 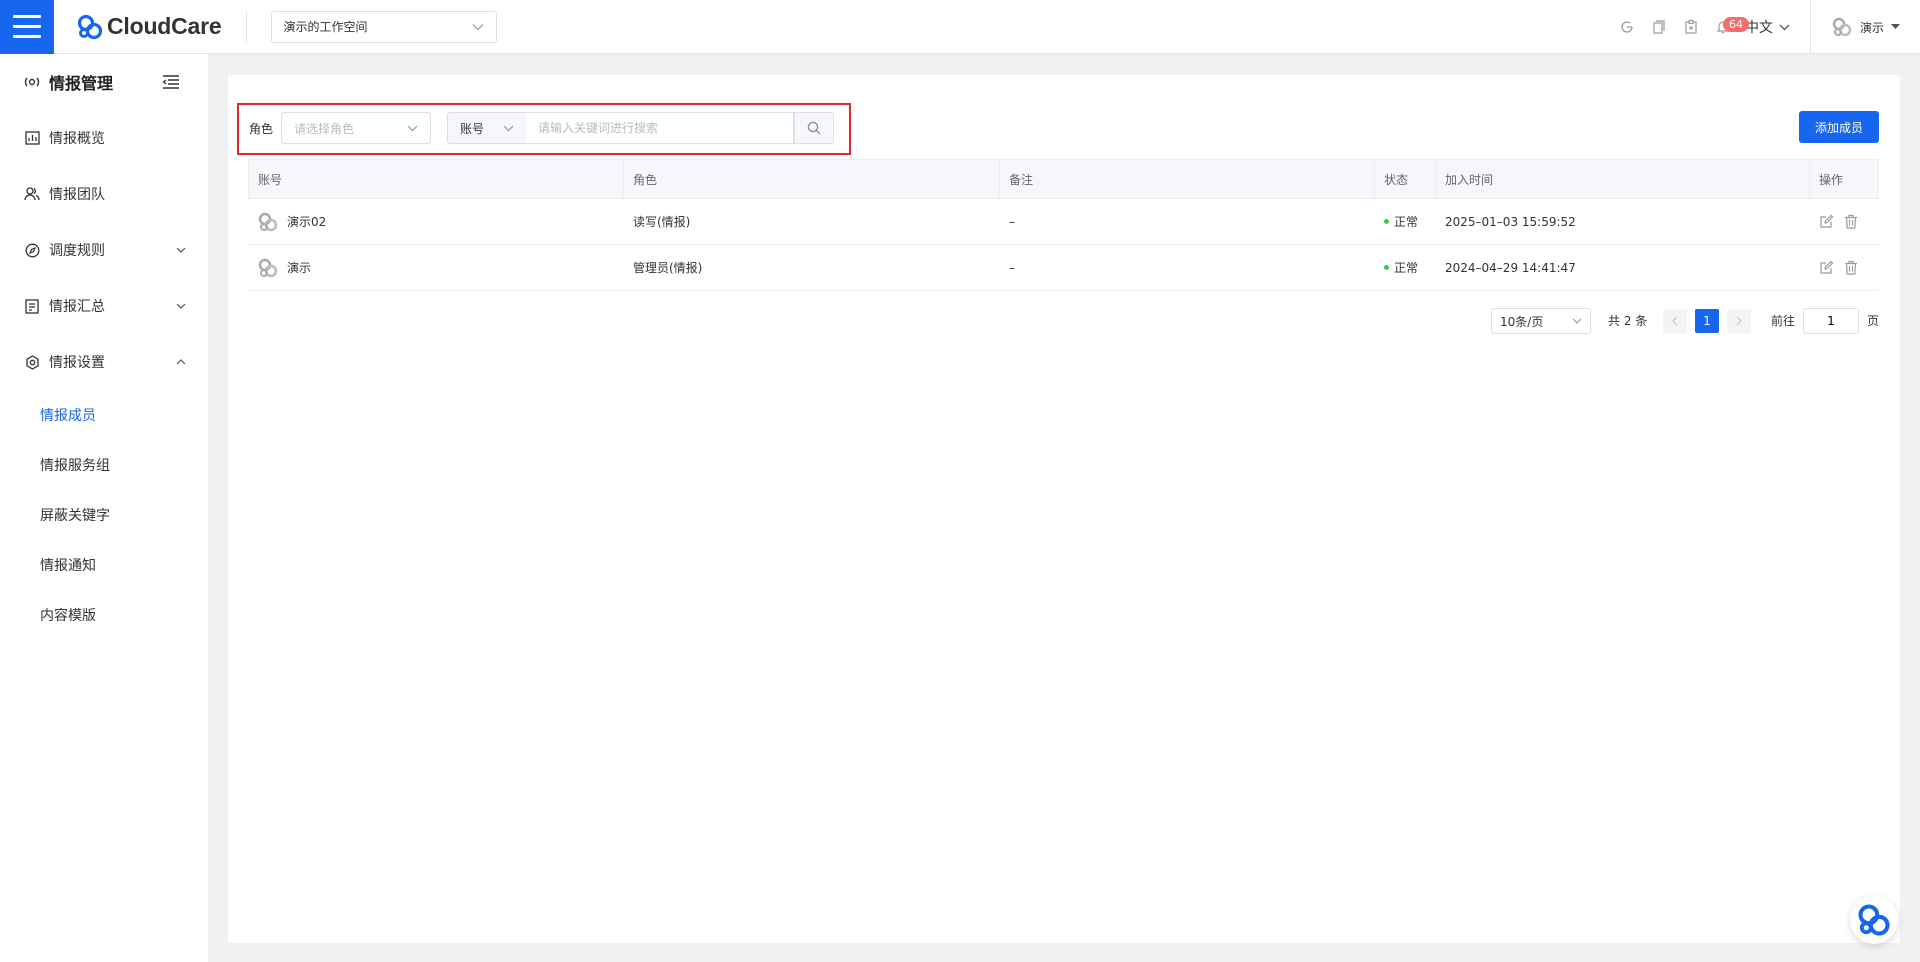 I want to click on collapse-sidebar-icon, so click(x=171, y=84).